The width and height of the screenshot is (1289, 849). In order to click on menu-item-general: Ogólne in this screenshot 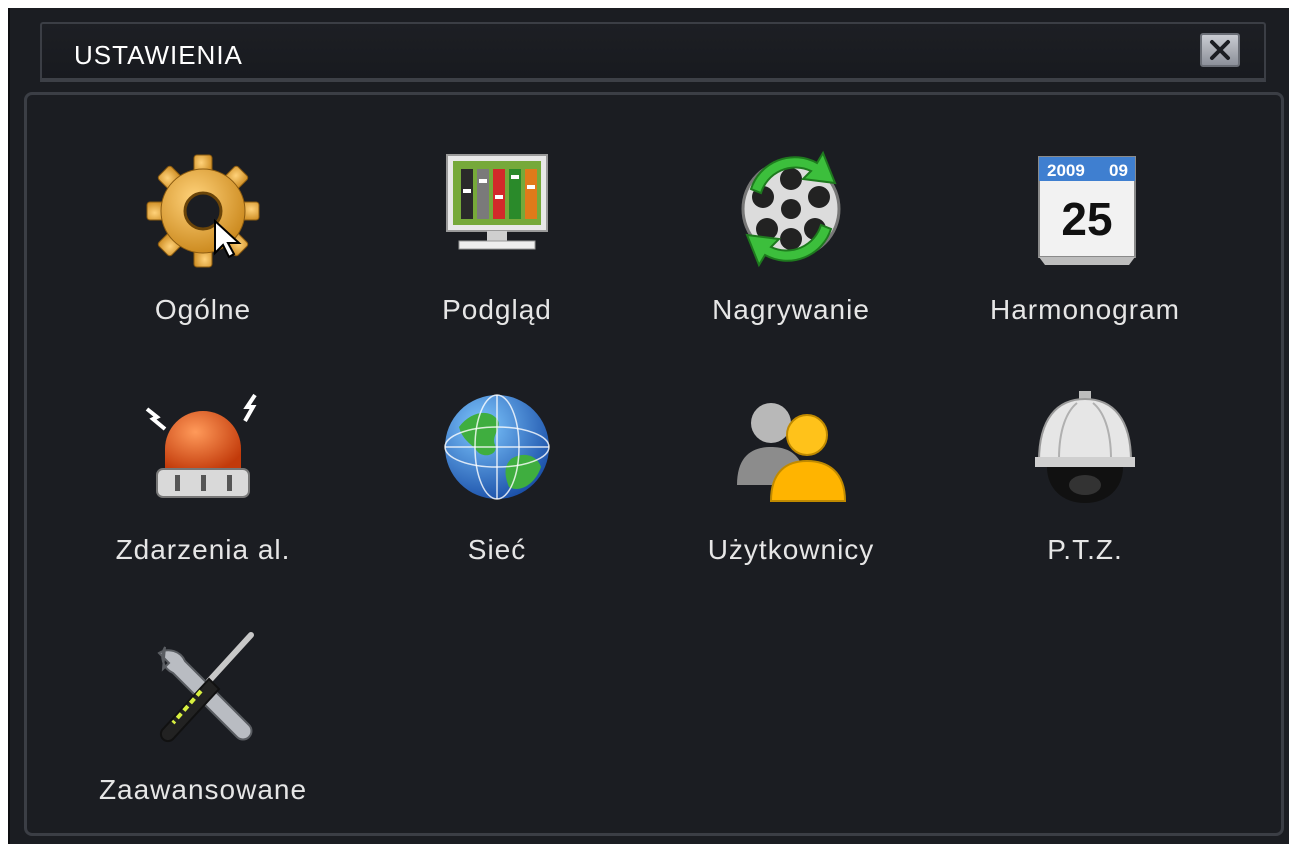, I will do `click(203, 259)`.